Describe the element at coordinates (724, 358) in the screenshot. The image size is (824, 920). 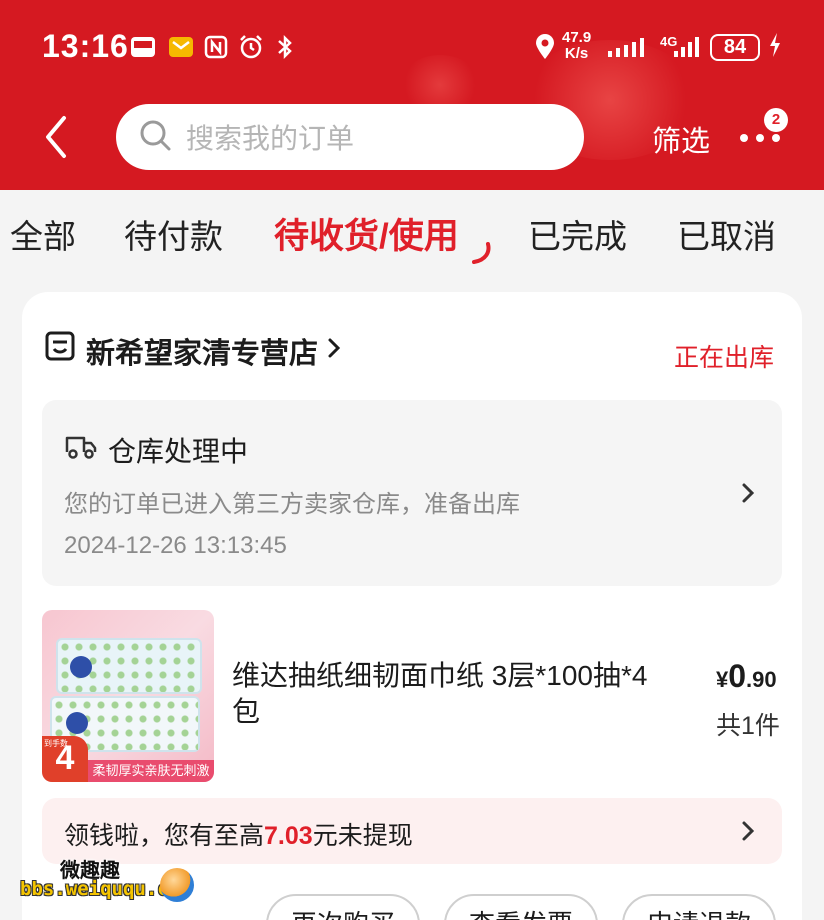
I see `order-status: 正在出库` at that location.